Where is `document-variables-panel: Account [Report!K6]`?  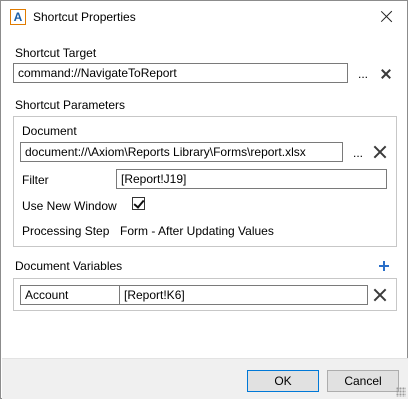
document-variables-panel: Account [Report!K6] is located at coordinates (205, 294).